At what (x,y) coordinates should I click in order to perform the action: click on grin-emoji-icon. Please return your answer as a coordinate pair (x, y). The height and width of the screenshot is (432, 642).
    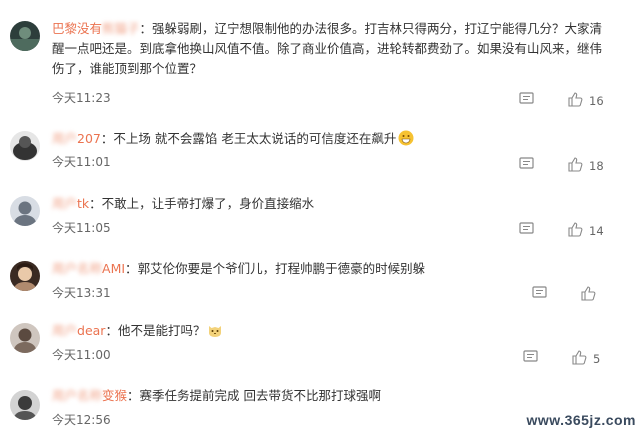
    Looking at the image, I should click on (406, 138).